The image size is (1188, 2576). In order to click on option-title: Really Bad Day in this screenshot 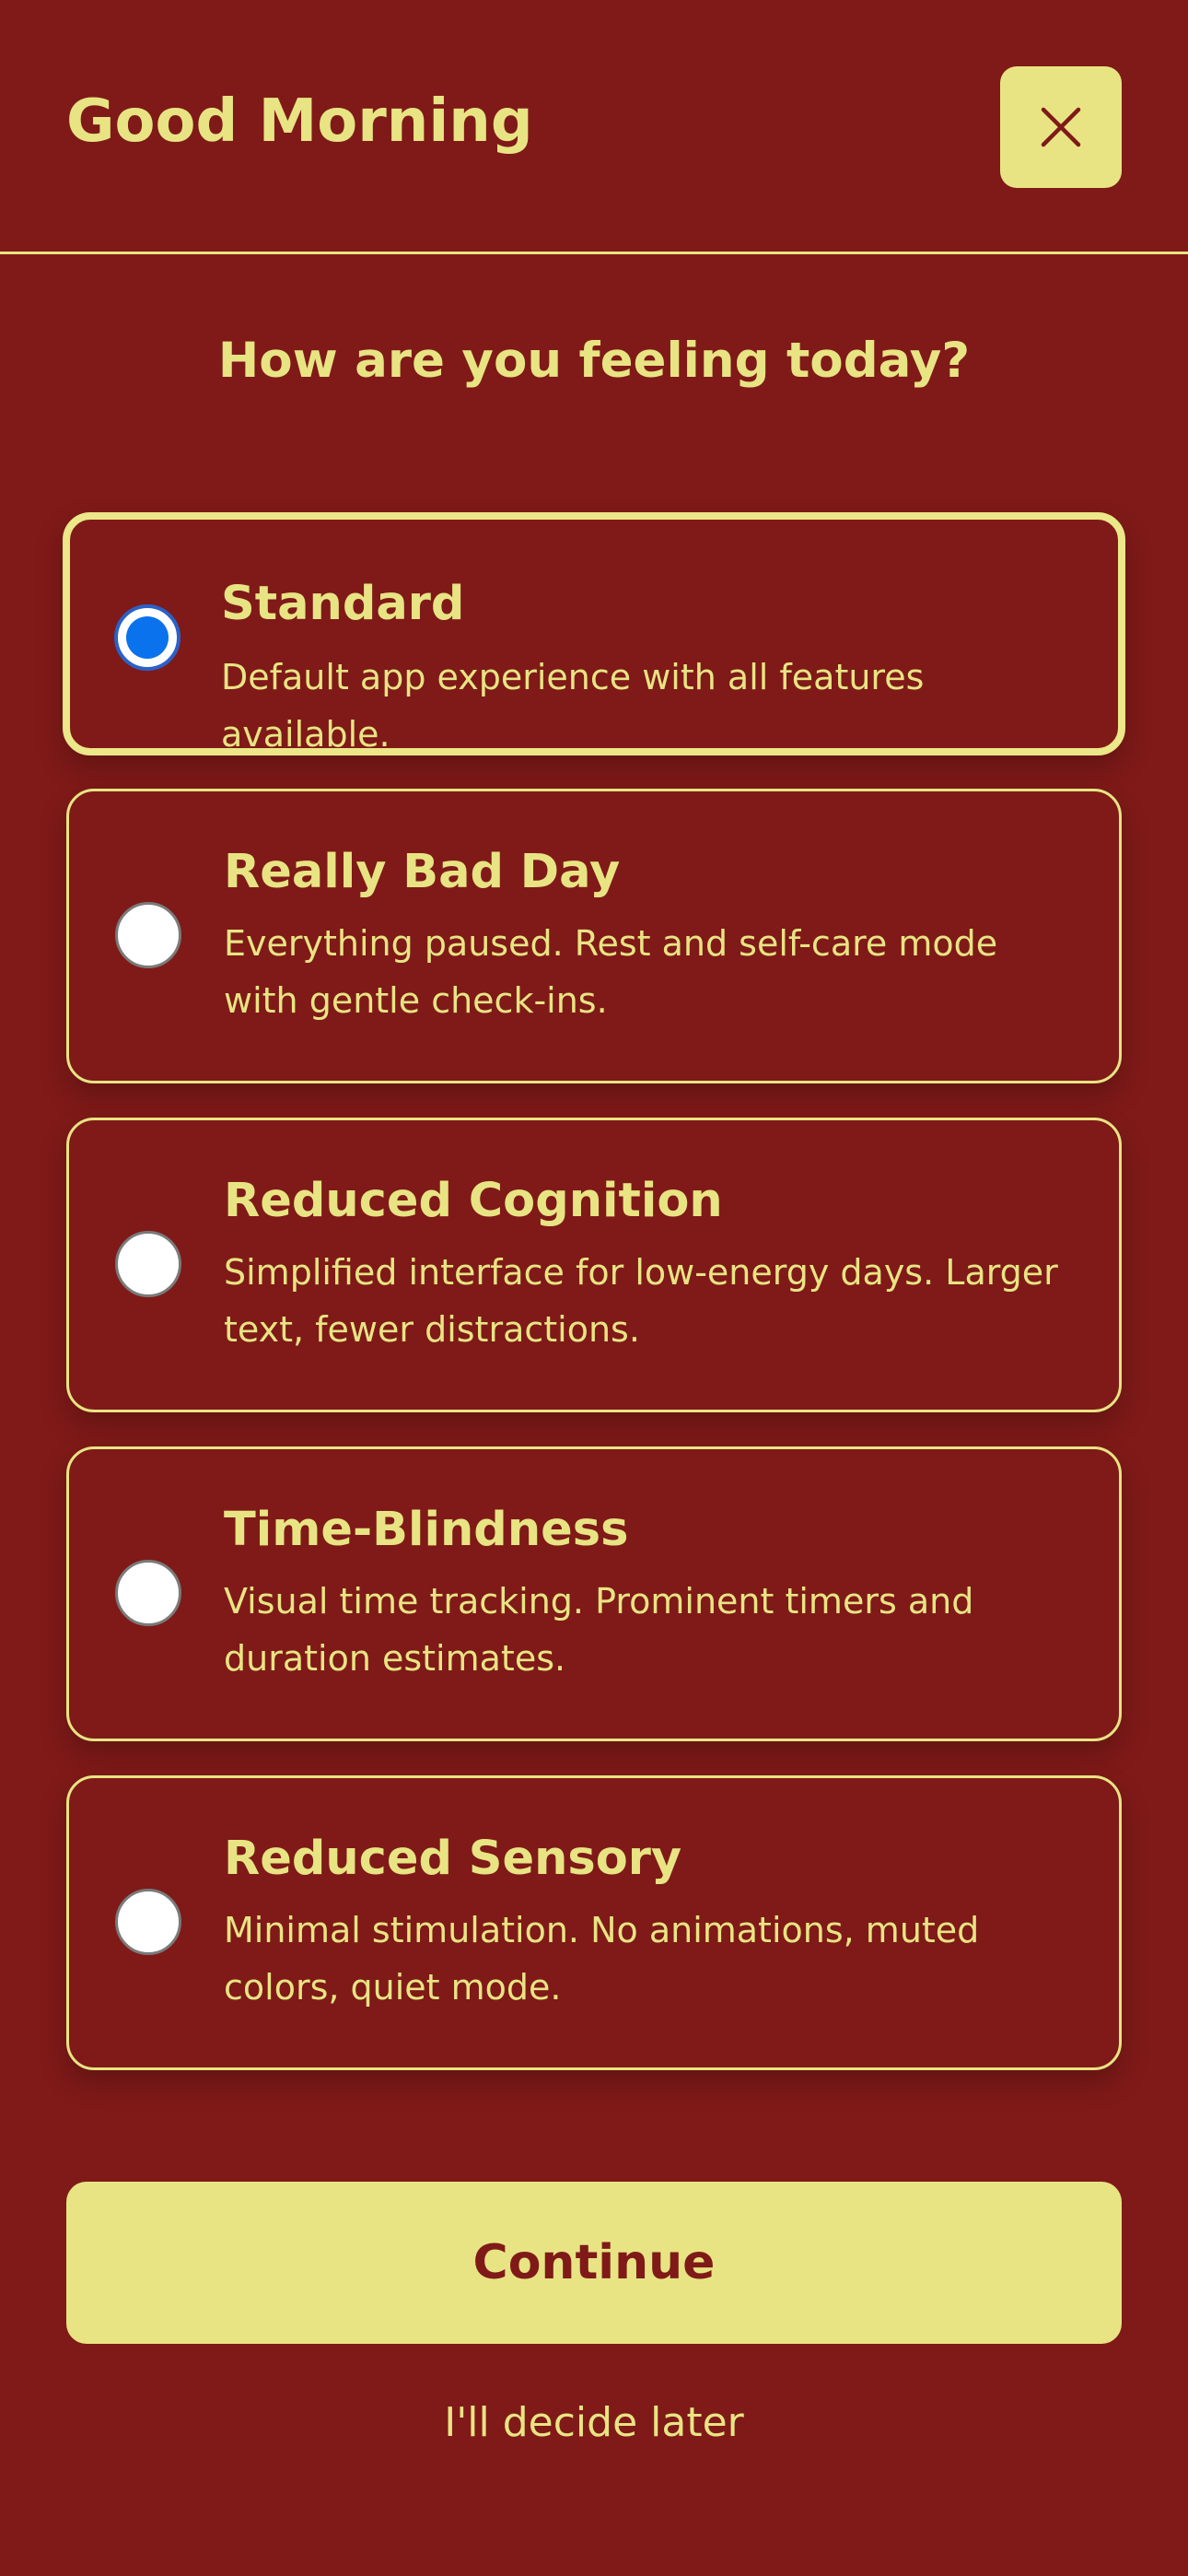, I will do `click(422, 872)`.